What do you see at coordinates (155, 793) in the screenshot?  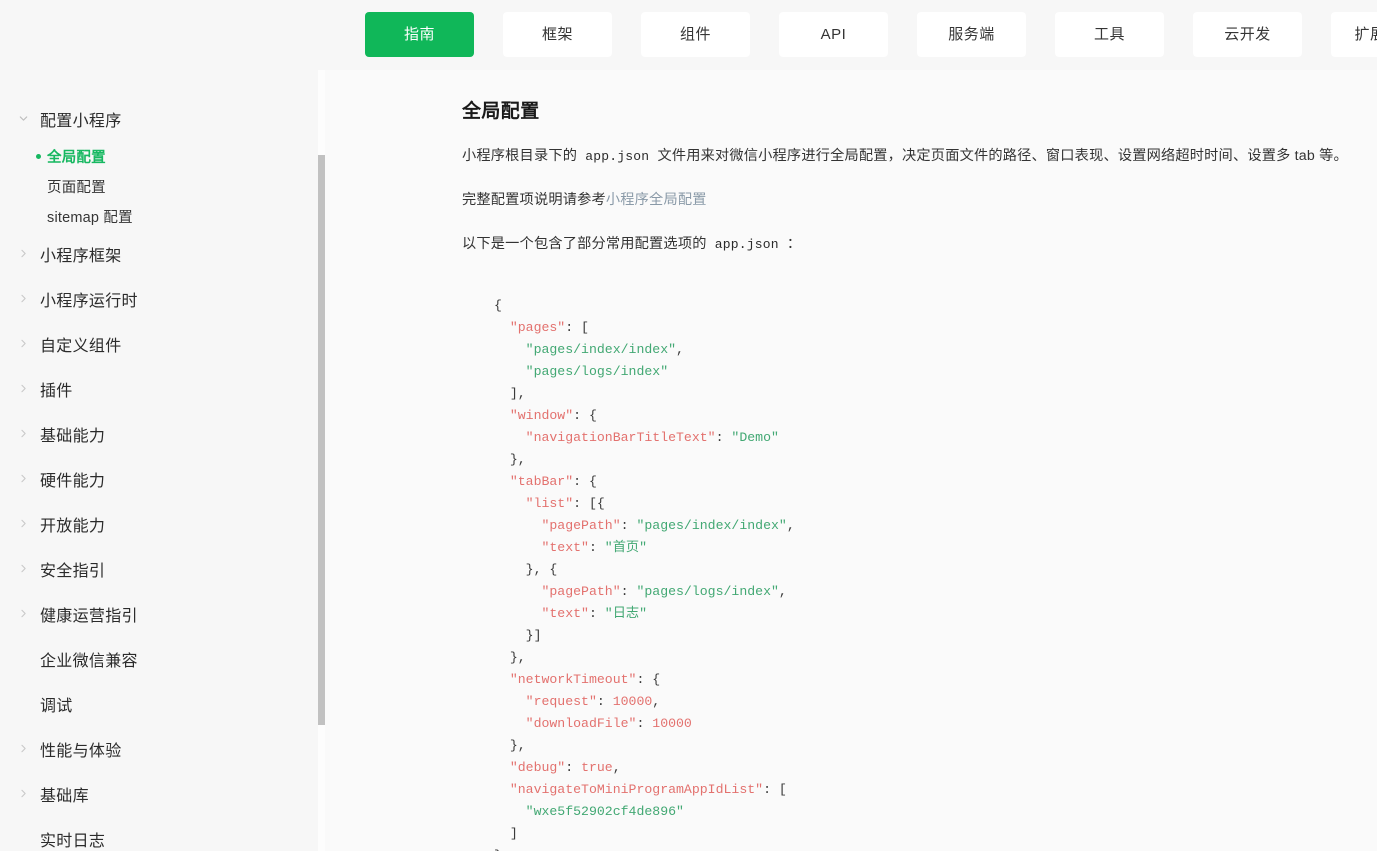 I see `sidebar-group-14: 基础库` at bounding box center [155, 793].